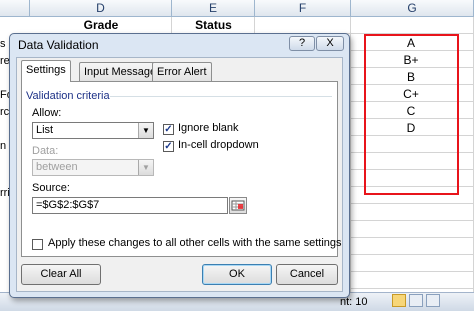 The width and height of the screenshot is (474, 311). What do you see at coordinates (120, 71) in the screenshot?
I see `tab-input-message: Input Message` at bounding box center [120, 71].